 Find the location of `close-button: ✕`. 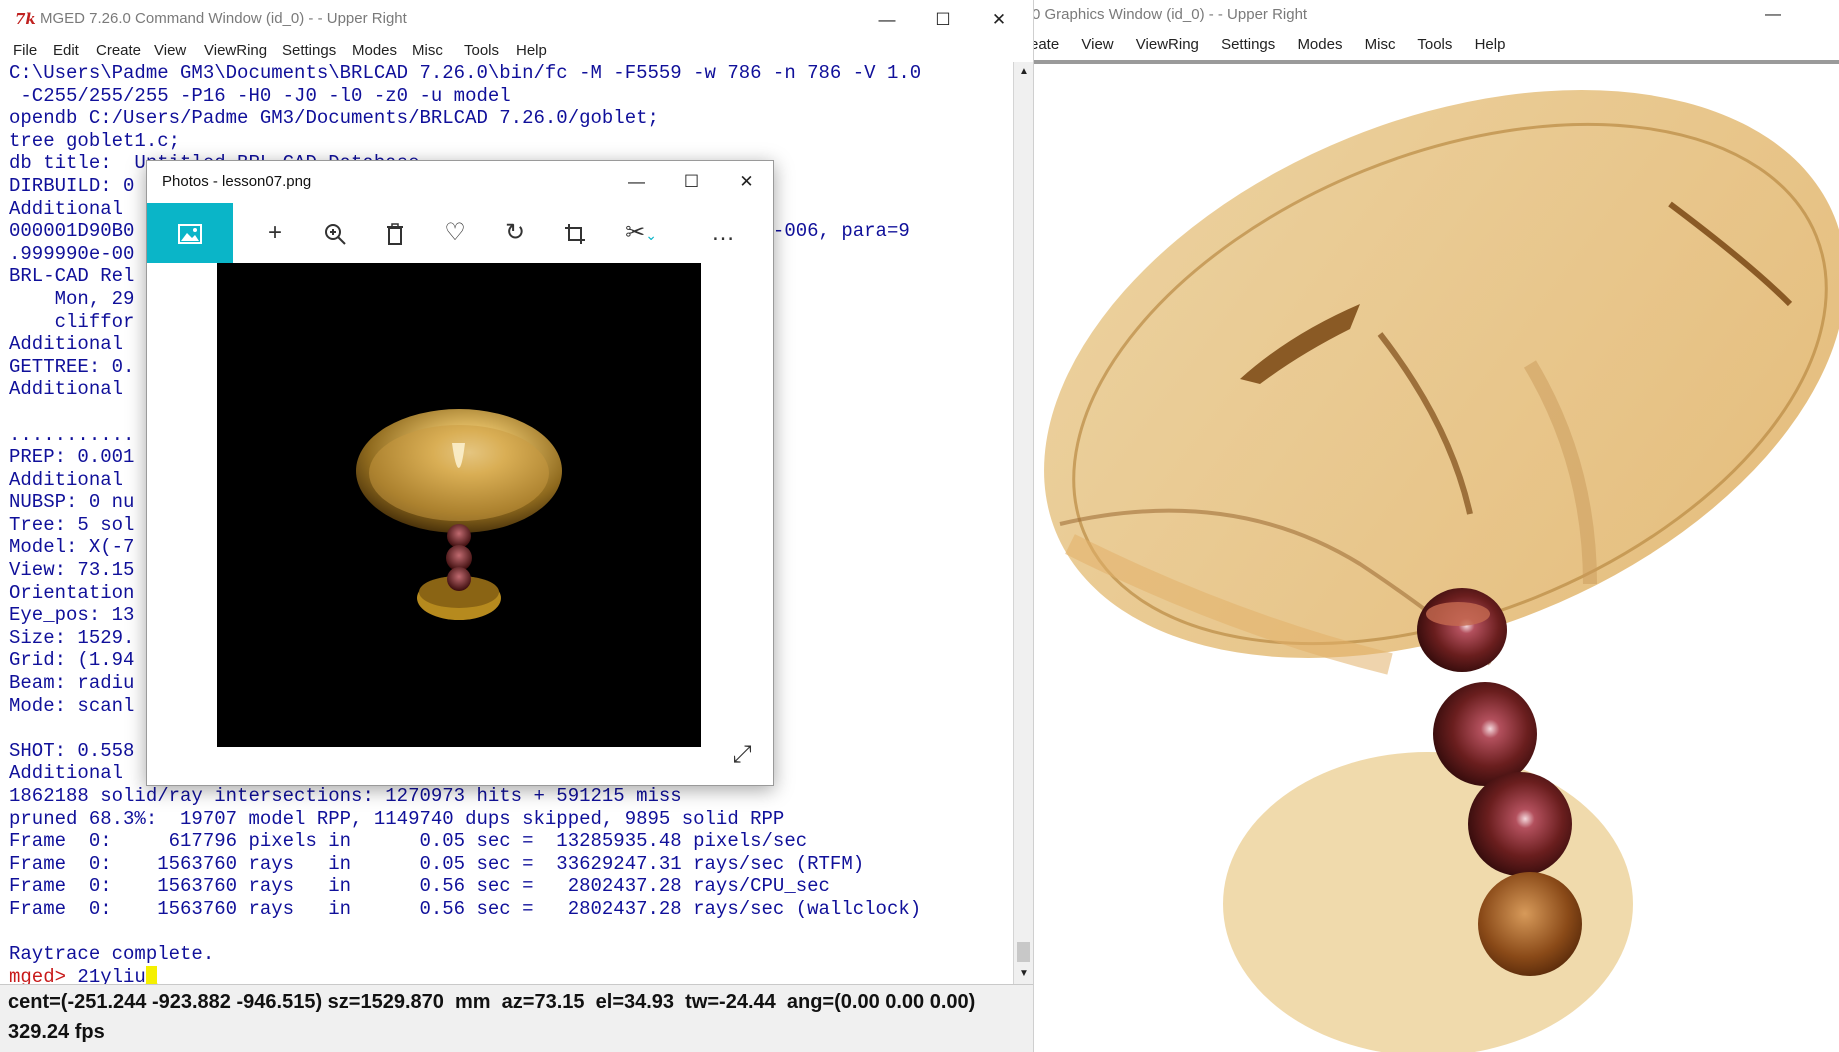

close-button: ✕ is located at coordinates (999, 20).